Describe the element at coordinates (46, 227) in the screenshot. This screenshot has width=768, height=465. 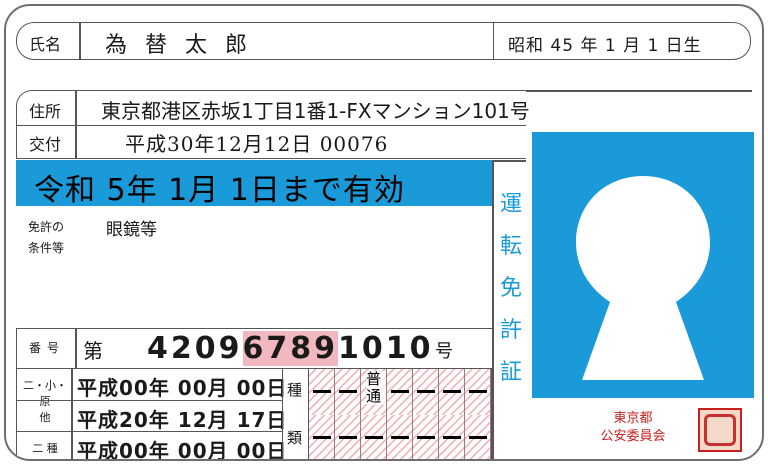
I see `conditions-label-line1: 免許の` at that location.